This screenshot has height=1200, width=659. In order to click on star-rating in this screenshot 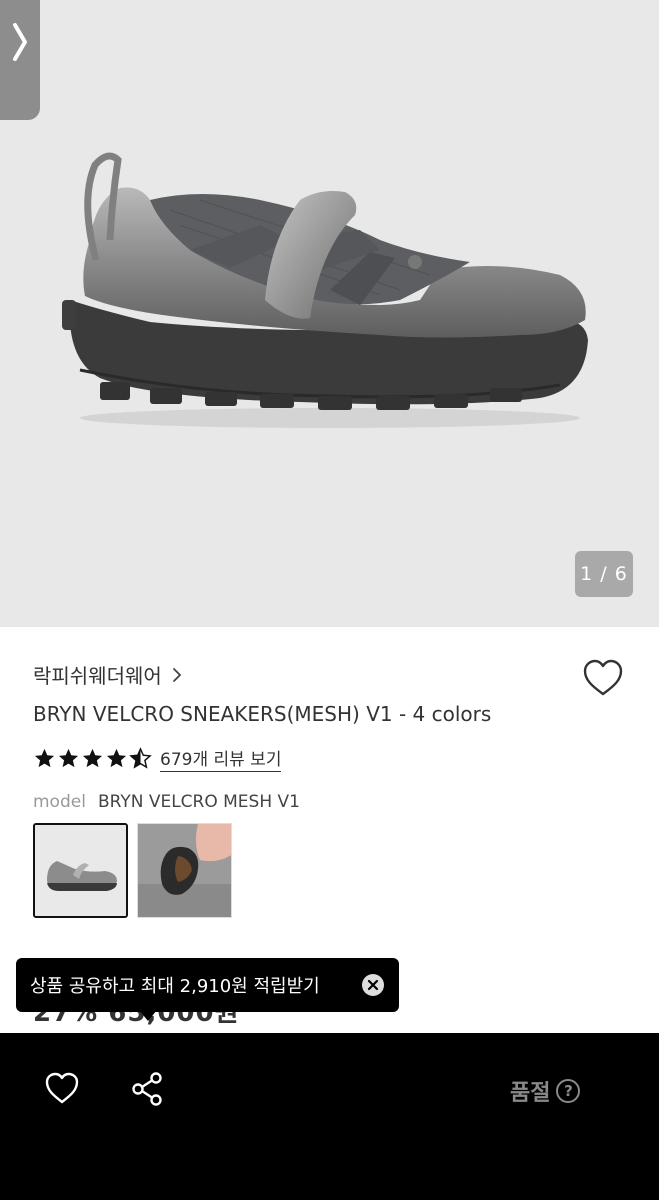, I will do `click(92, 758)`.